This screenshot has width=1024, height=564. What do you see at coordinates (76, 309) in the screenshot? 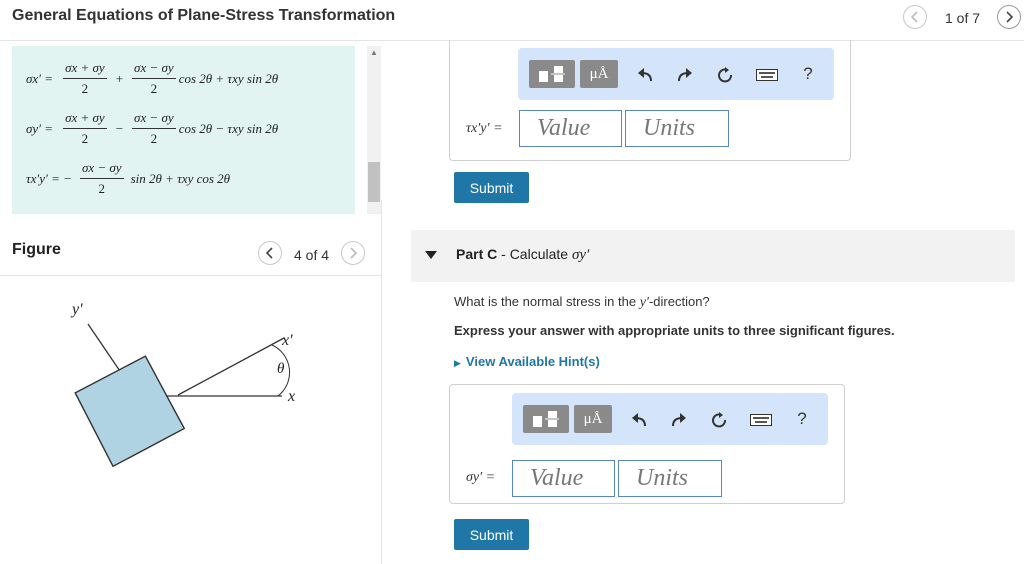
I see `y-prime-axis-label: y′` at bounding box center [76, 309].